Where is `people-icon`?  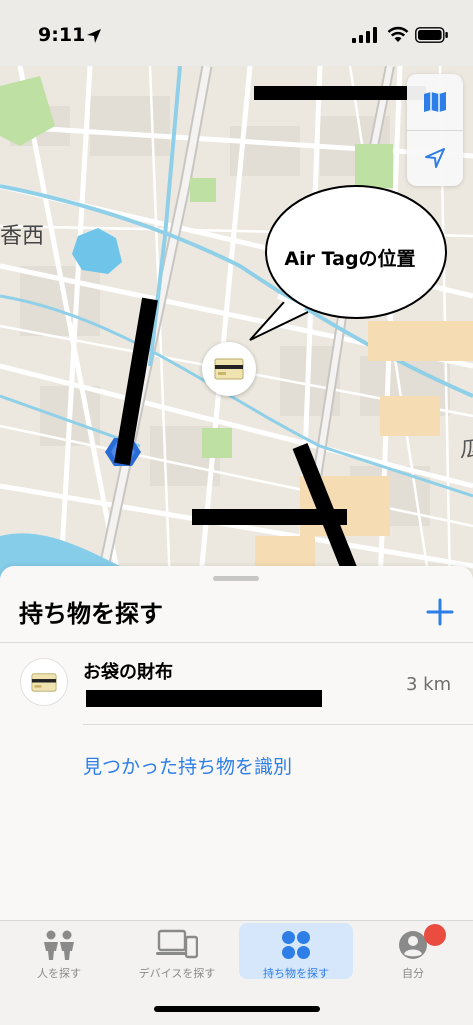
people-icon is located at coordinates (59, 945).